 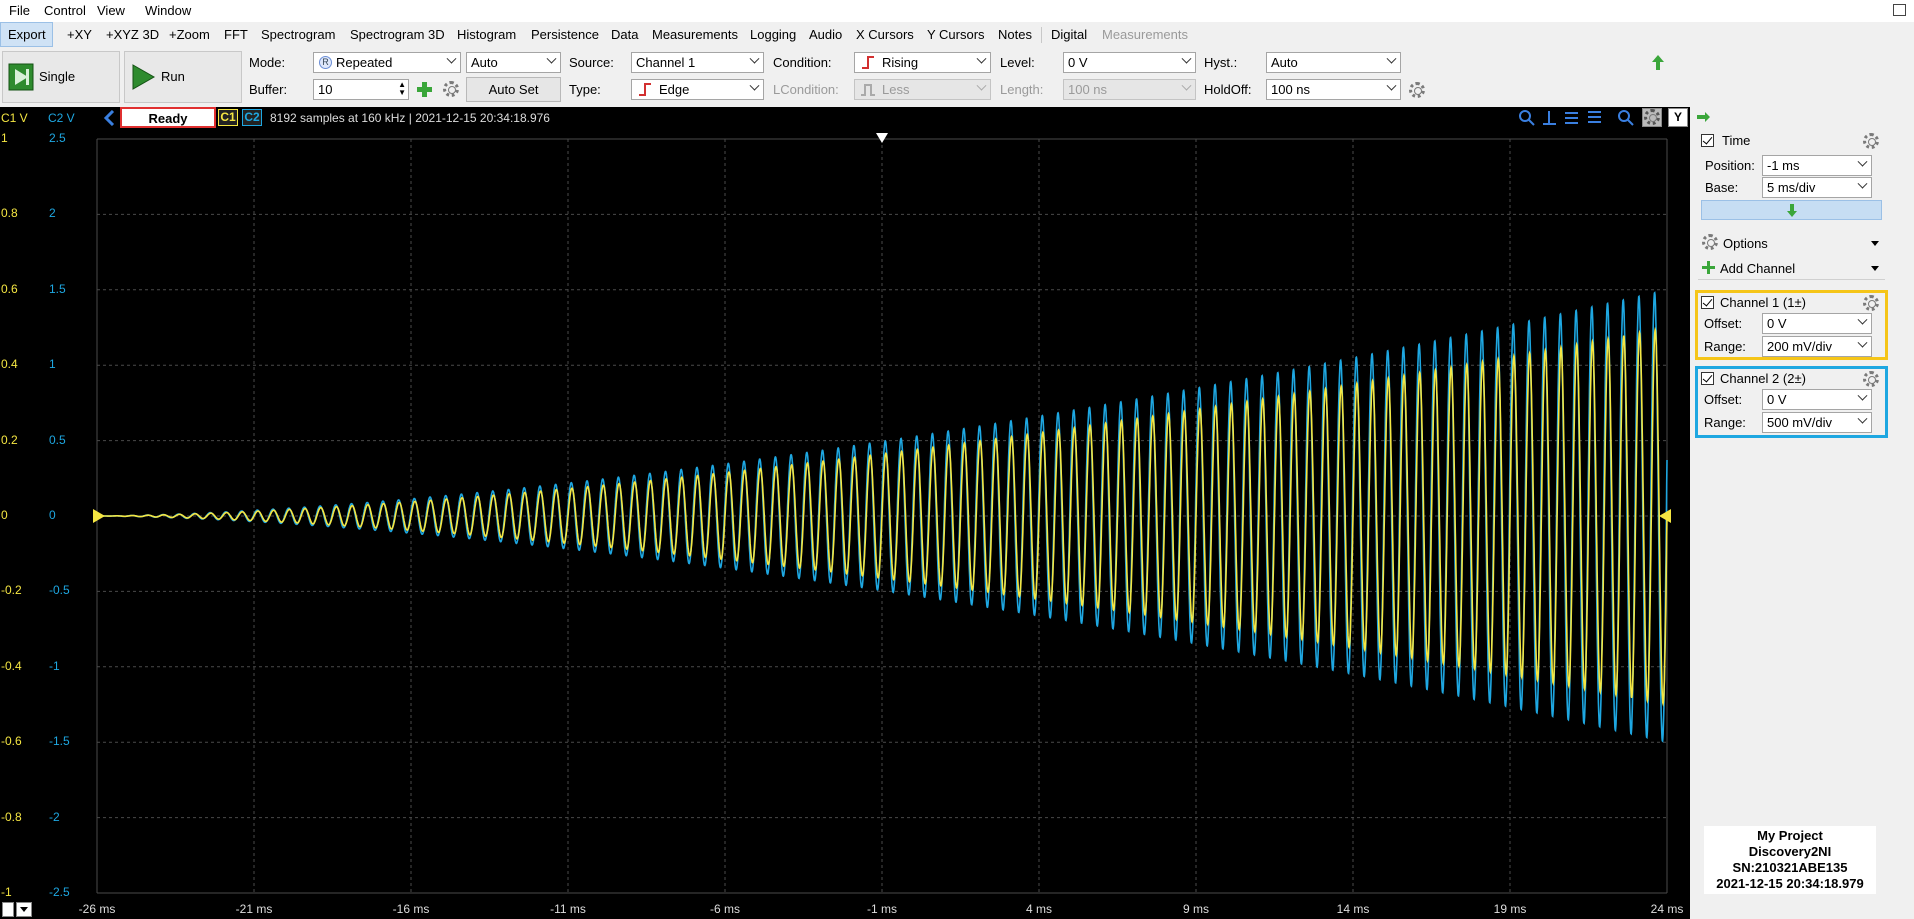 I want to click on tool-measurements: Measurements, so click(x=695, y=34).